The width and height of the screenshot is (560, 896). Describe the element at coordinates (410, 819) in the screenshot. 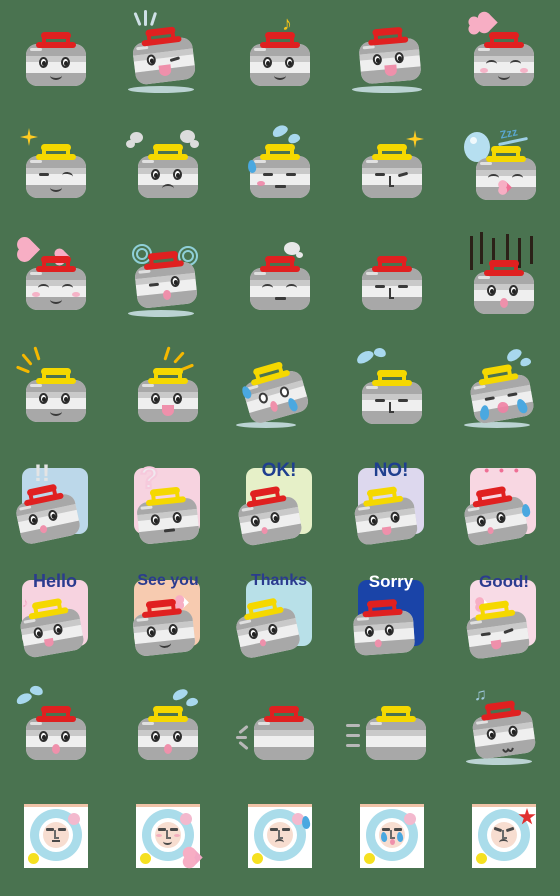

I see `stone-marker-pink-icon` at that location.